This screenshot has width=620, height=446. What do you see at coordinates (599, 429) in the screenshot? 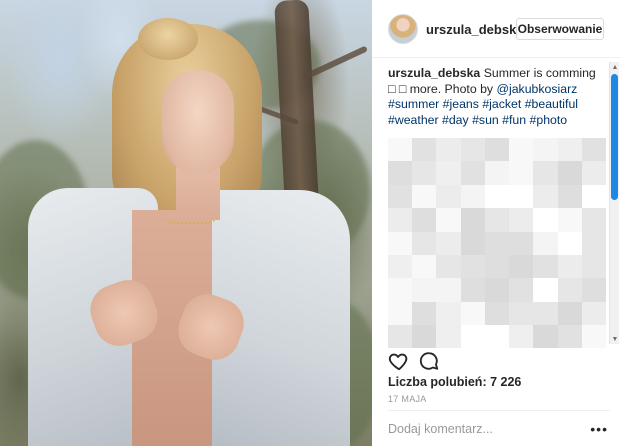
I see `ellipsis-icon: •••` at bounding box center [599, 429].